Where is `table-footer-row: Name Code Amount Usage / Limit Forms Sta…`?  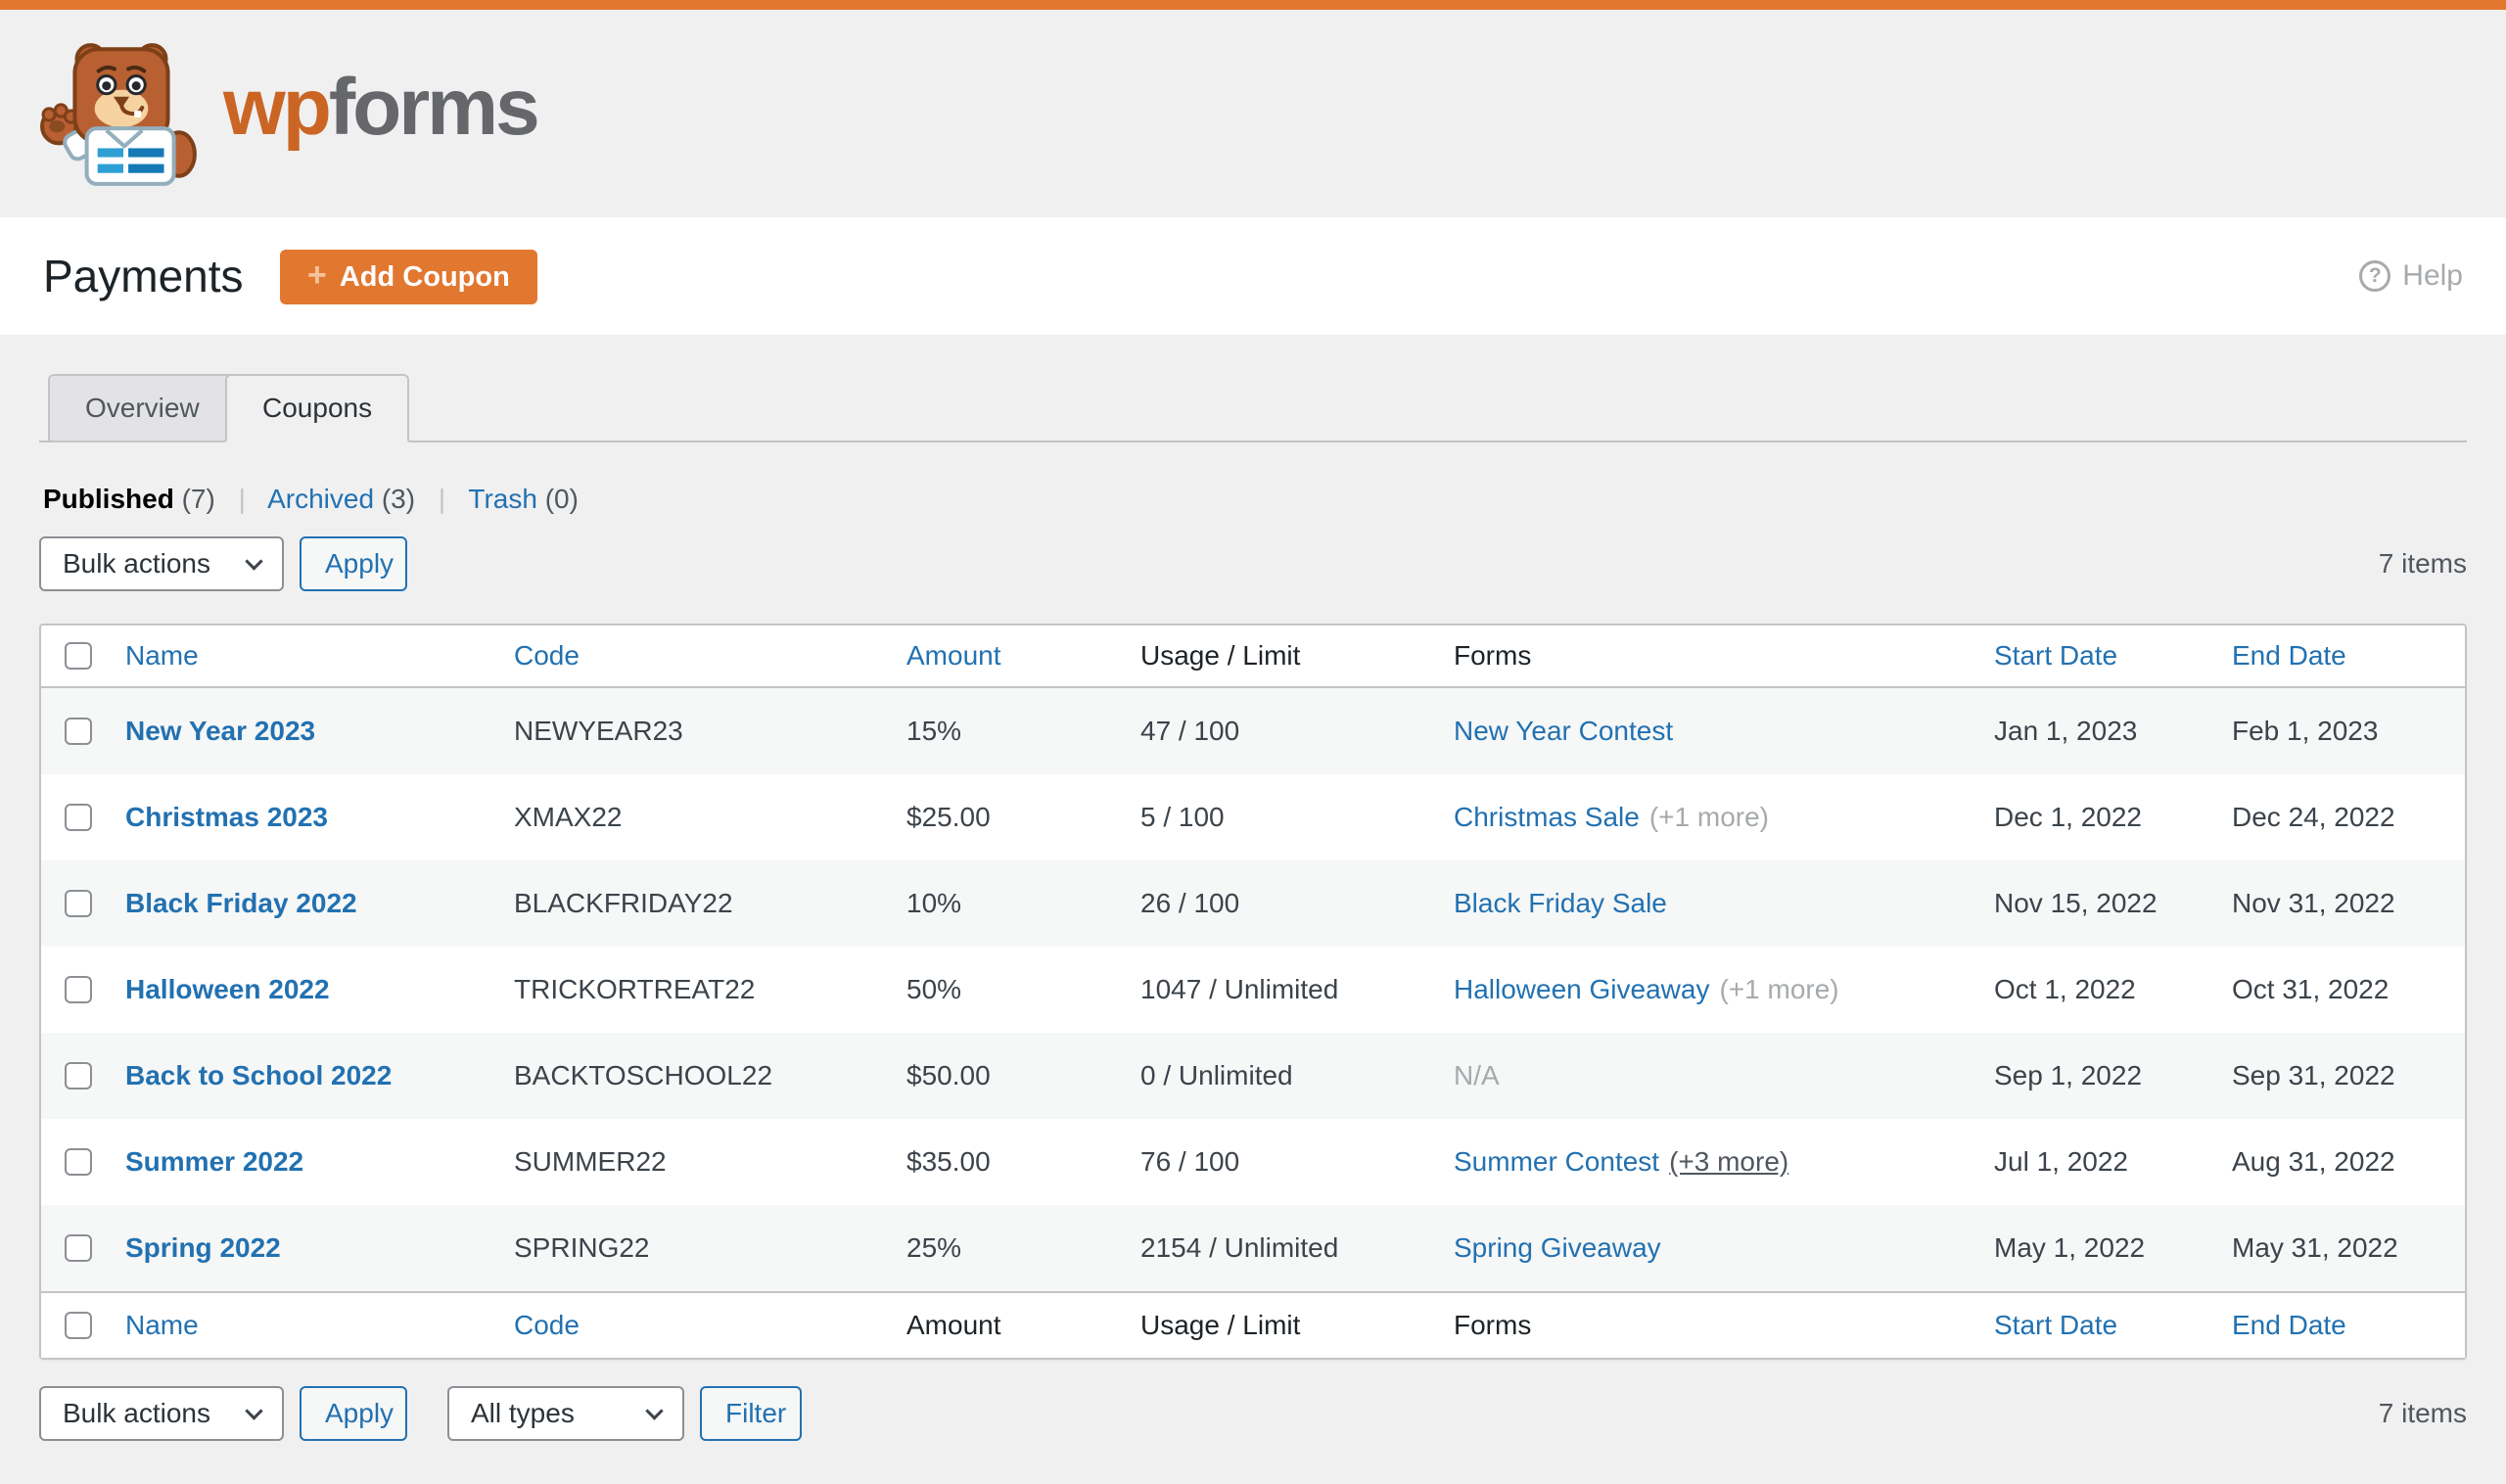
table-footer-row: Name Code Amount Usage / Limit Forms Sta… is located at coordinates (1253, 1324).